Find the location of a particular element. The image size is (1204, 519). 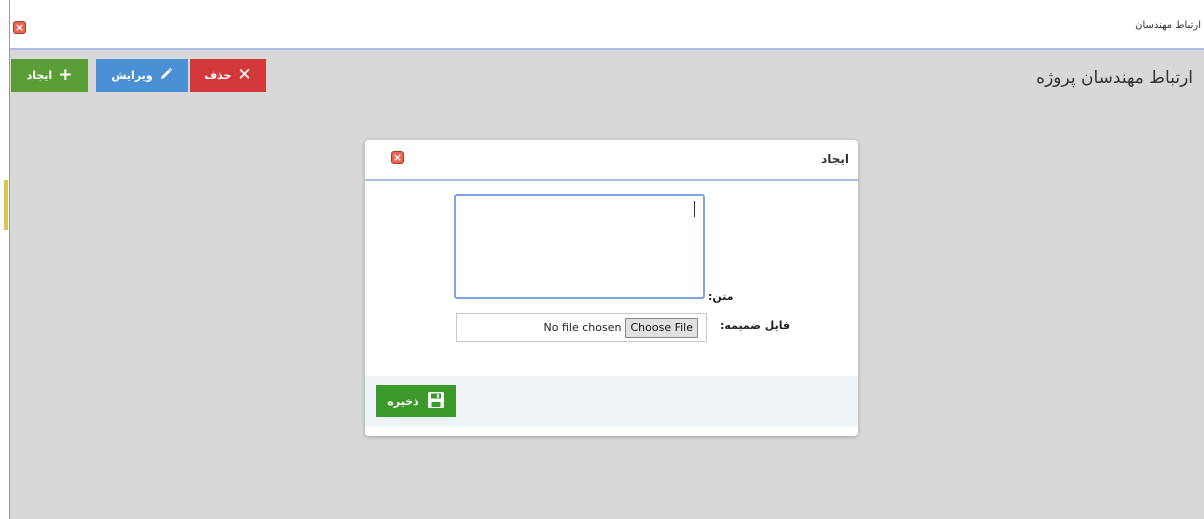

pencil-icon is located at coordinates (166, 76).